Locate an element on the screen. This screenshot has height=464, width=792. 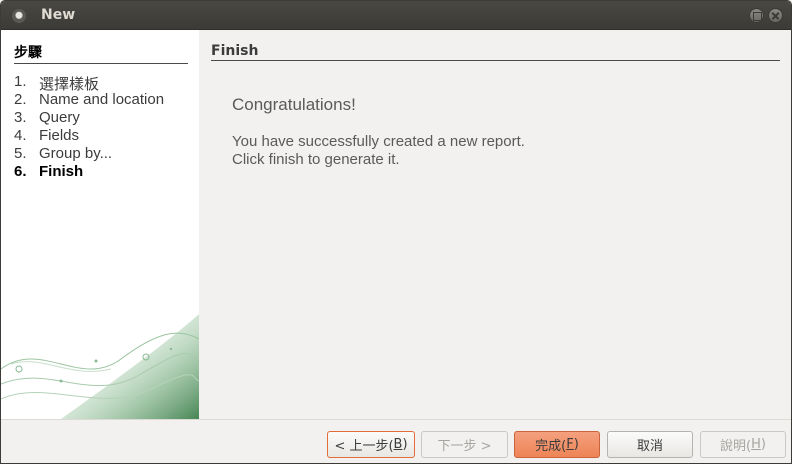
close-button is located at coordinates (775, 15).